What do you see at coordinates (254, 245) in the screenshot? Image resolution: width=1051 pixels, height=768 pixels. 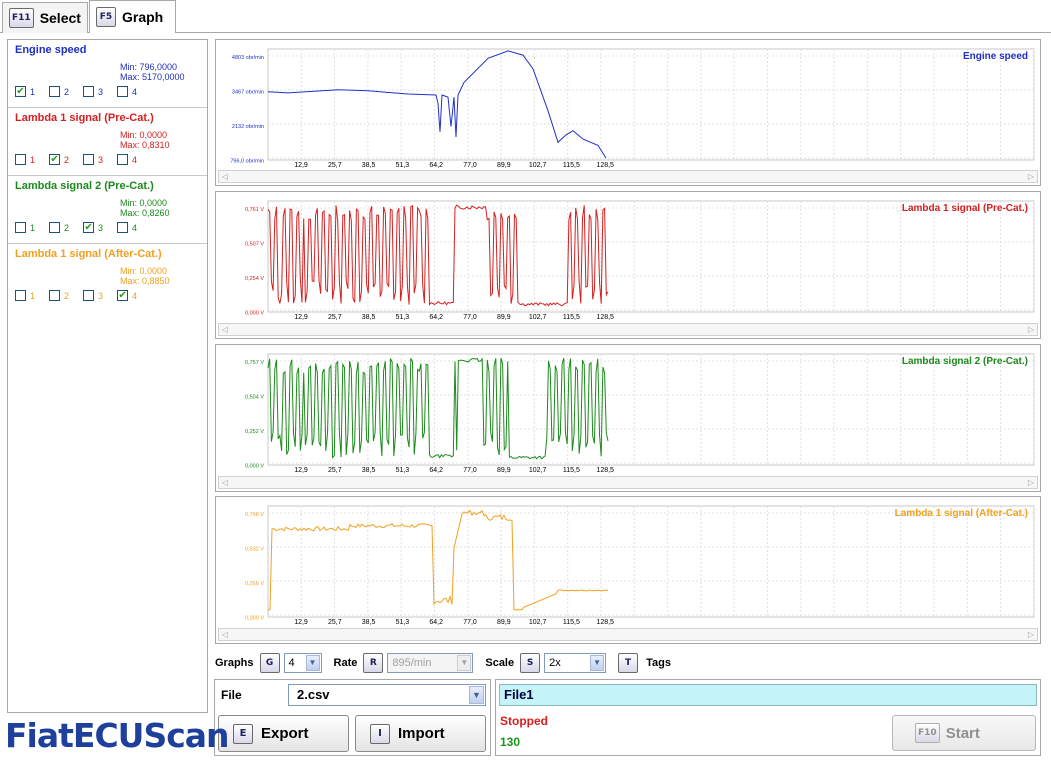 I see `y-tick-label: 0,507 V` at bounding box center [254, 245].